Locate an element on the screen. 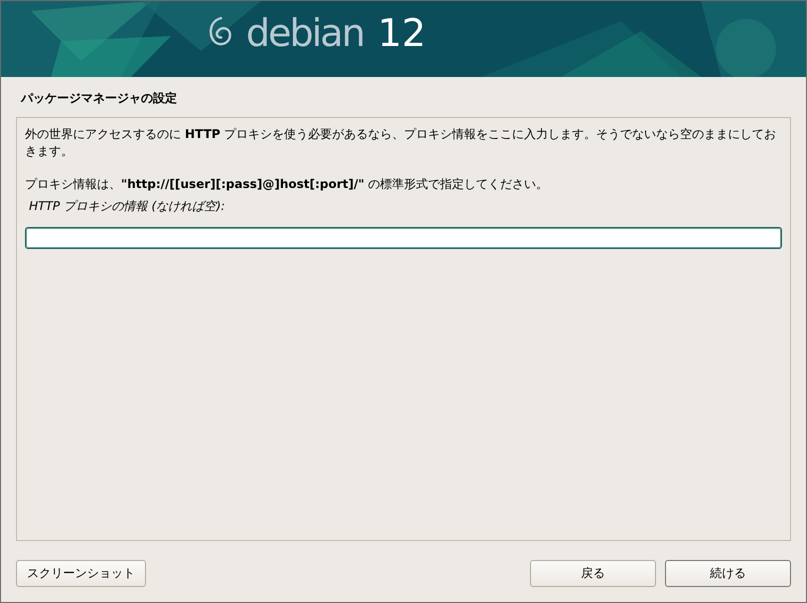 This screenshot has width=807, height=603. field-label: HTTP プロキシの情報 (なければ空): is located at coordinates (127, 206).